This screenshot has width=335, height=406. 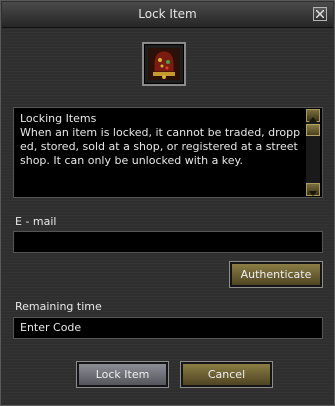 I want to click on cancel-button: Cancel, so click(x=226, y=374).